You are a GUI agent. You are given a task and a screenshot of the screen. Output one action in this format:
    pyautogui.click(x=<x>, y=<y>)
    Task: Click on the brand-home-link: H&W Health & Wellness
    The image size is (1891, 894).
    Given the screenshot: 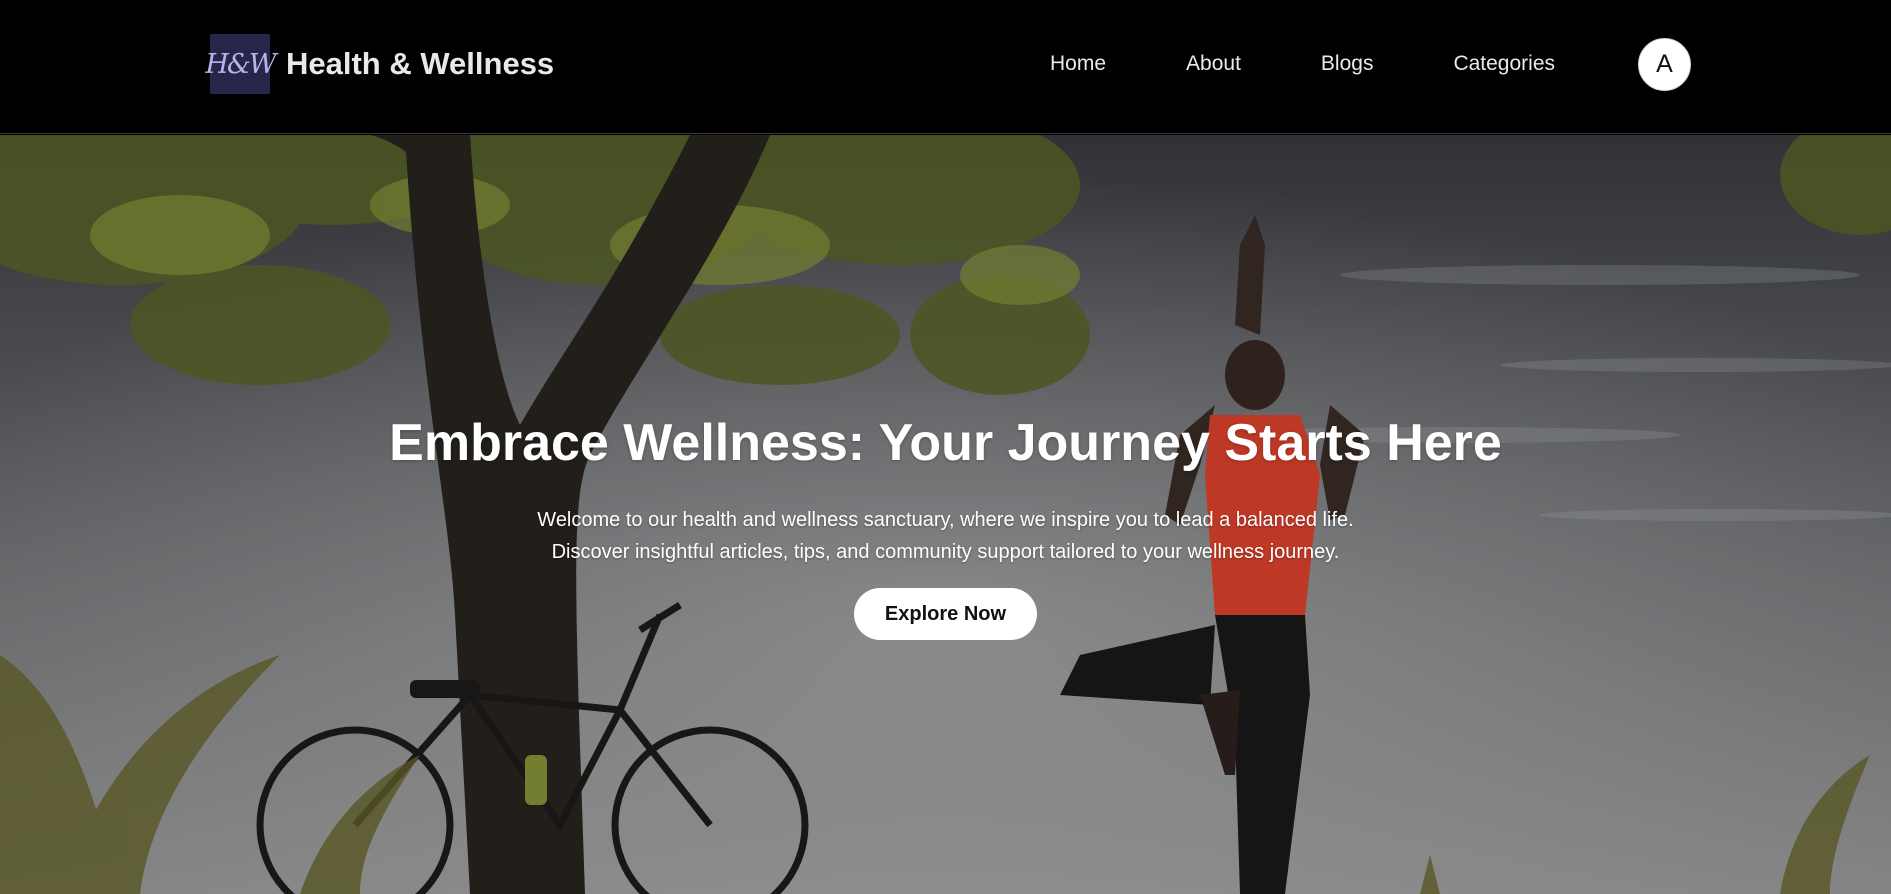 What is the action you would take?
    pyautogui.click(x=380, y=64)
    